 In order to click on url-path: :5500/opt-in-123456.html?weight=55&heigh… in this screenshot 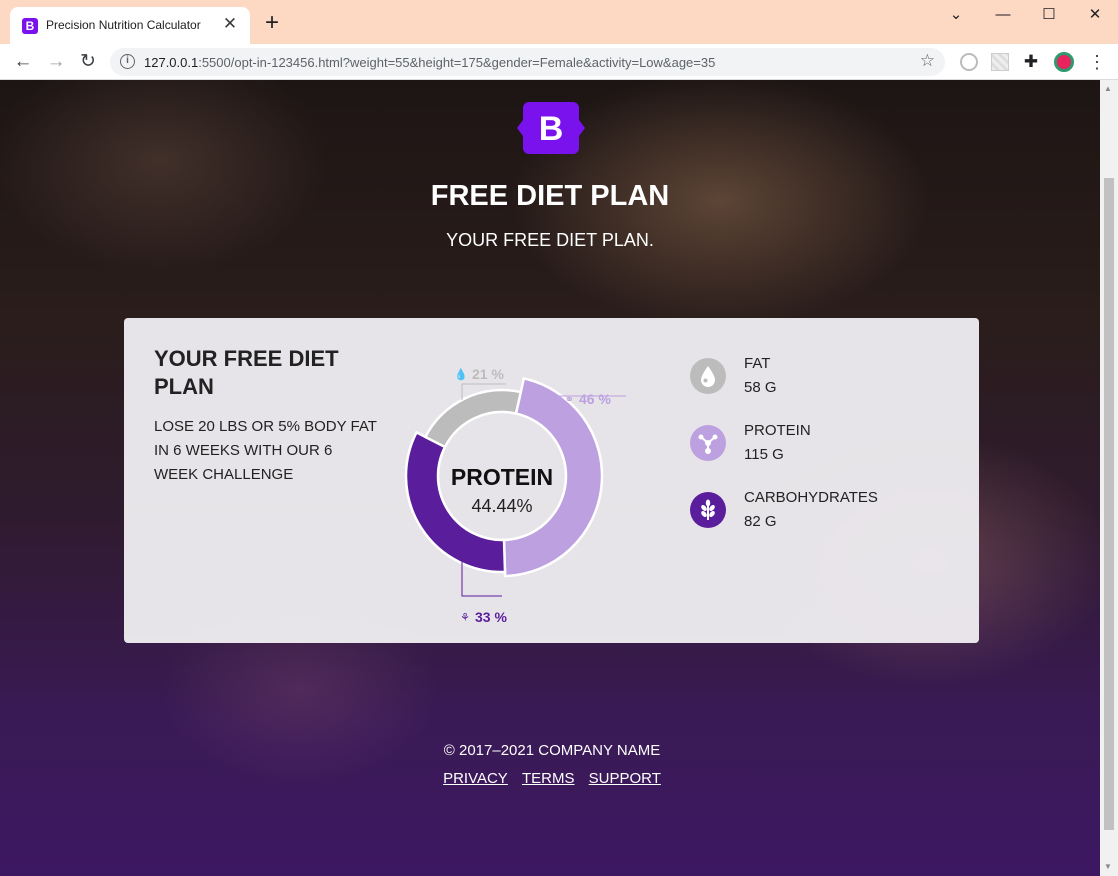, I will do `click(457, 62)`.